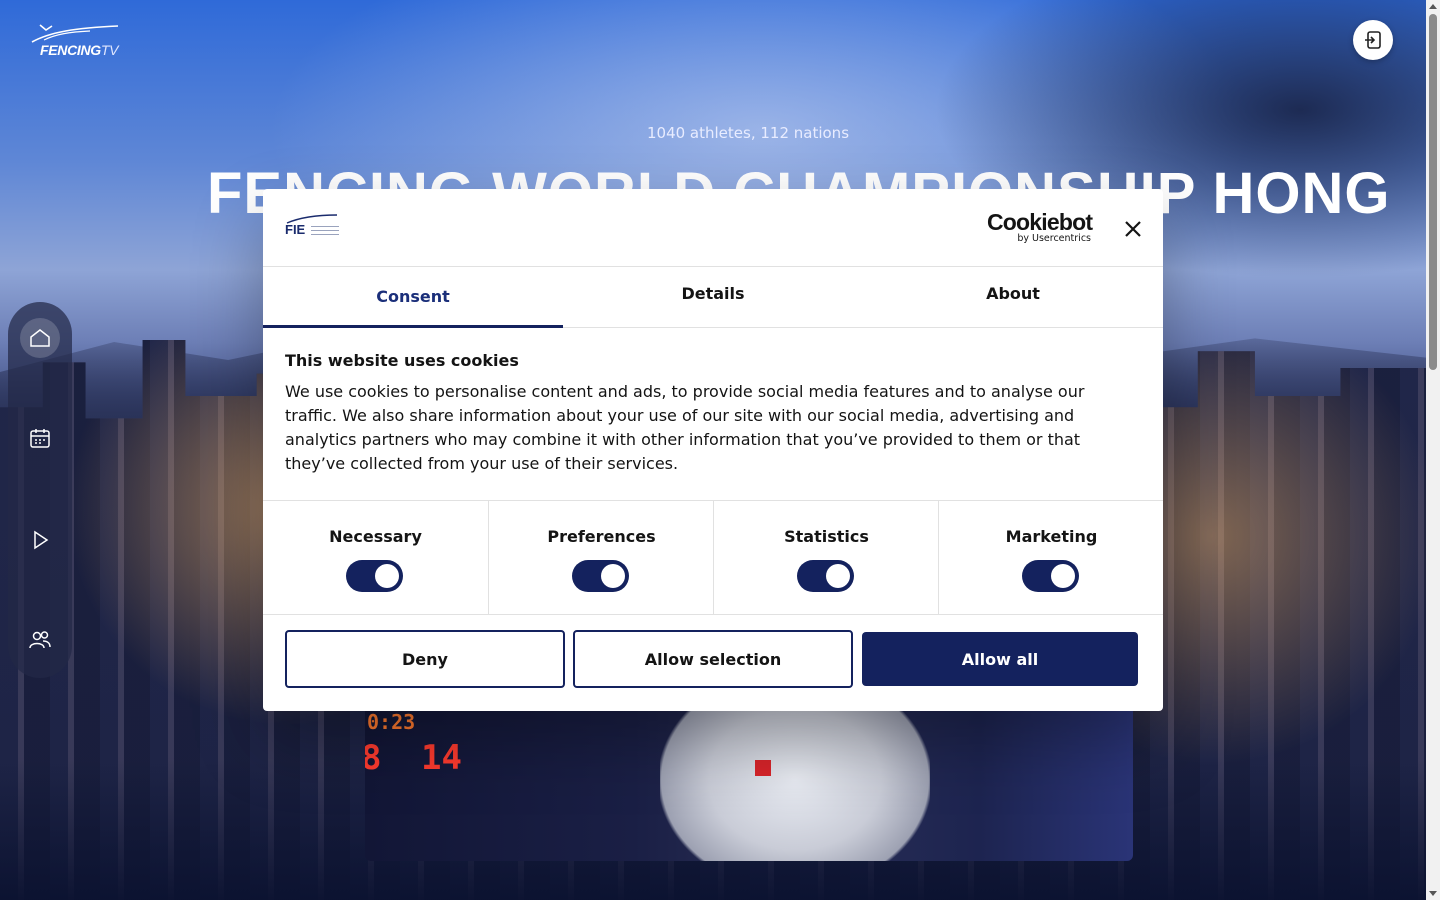 The height and width of the screenshot is (900, 1440). I want to click on scrollbar-thumb, so click(1433, 192).